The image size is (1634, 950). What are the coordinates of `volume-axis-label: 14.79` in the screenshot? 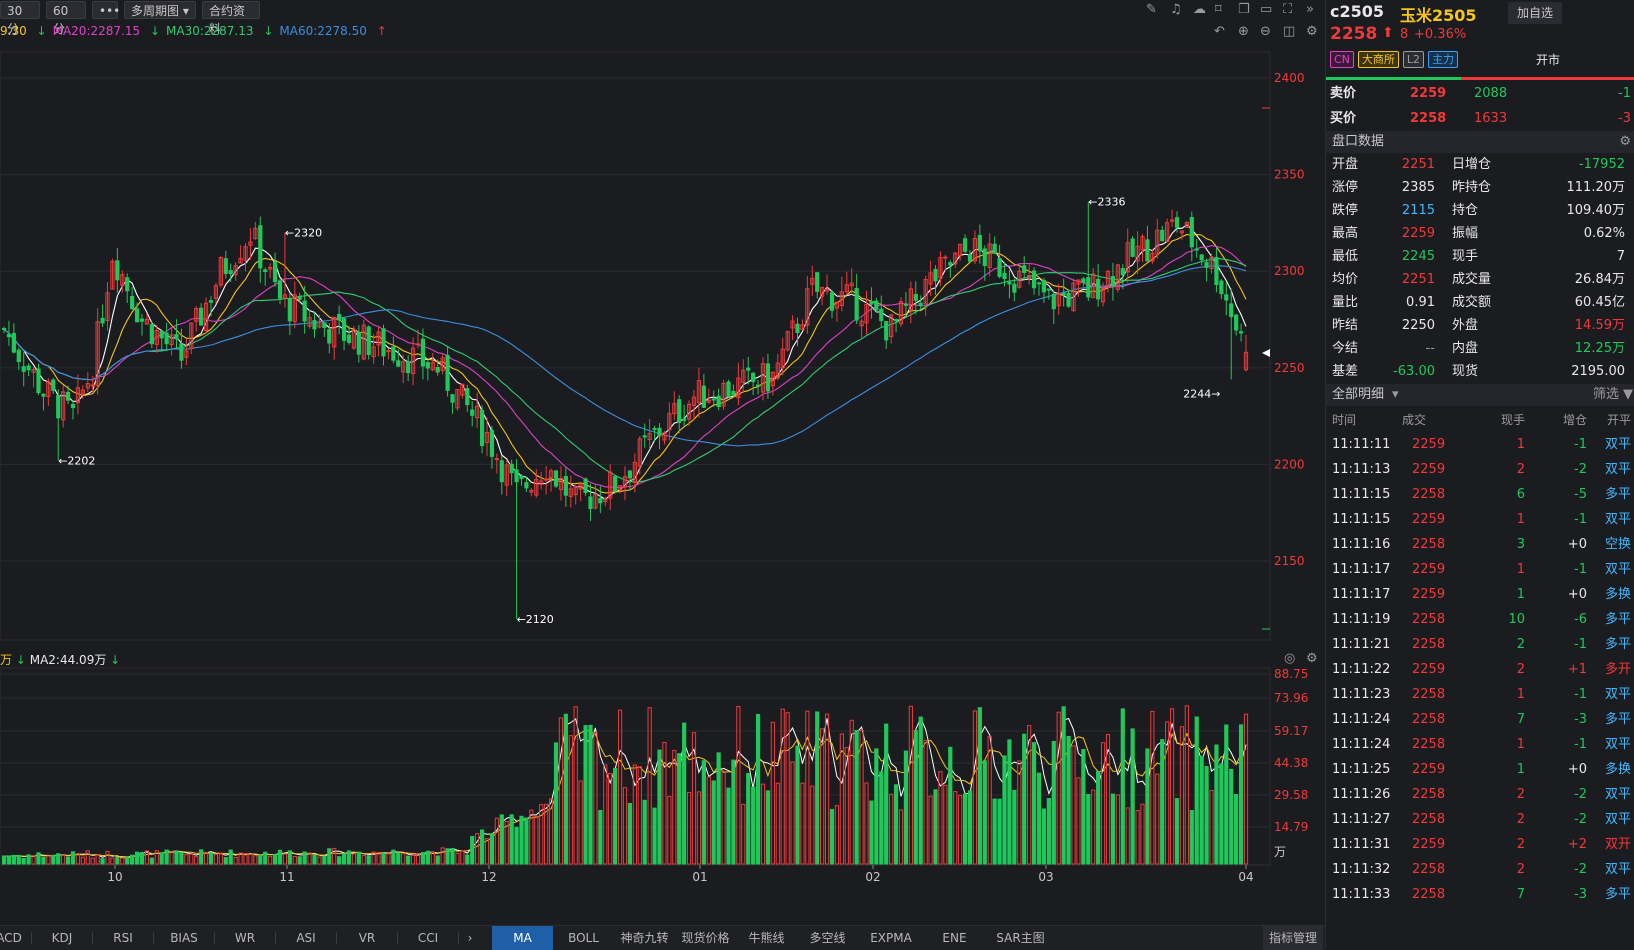 It's located at (1291, 827).